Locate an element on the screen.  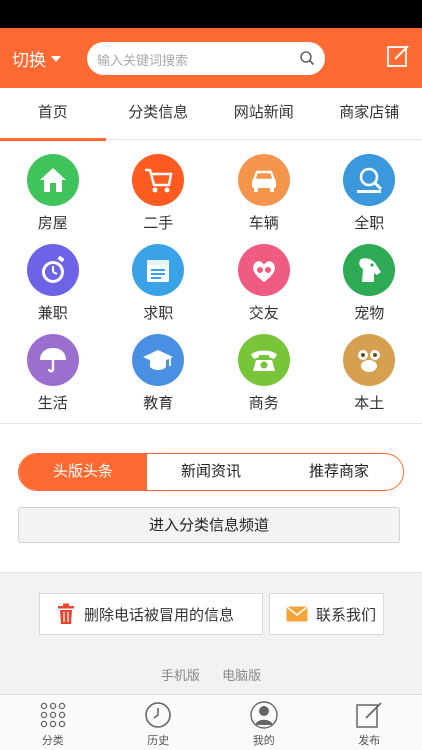
dog-icon is located at coordinates (369, 270).